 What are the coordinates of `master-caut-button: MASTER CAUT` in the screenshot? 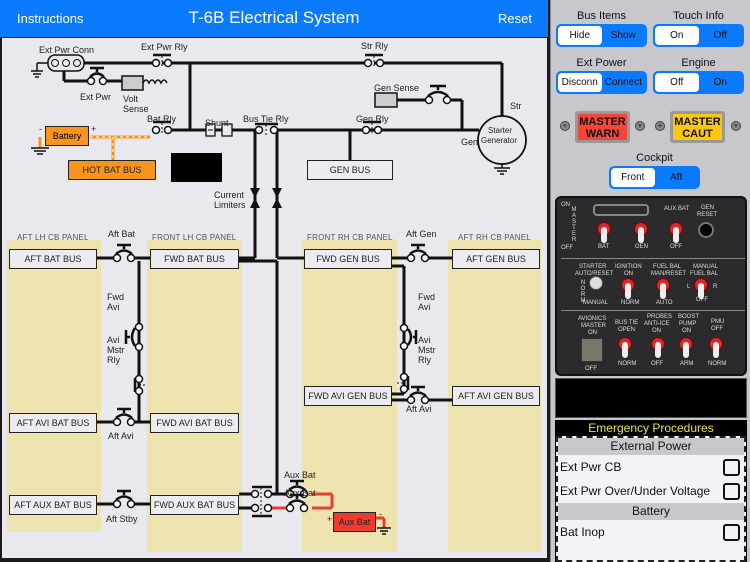 It's located at (697, 127).